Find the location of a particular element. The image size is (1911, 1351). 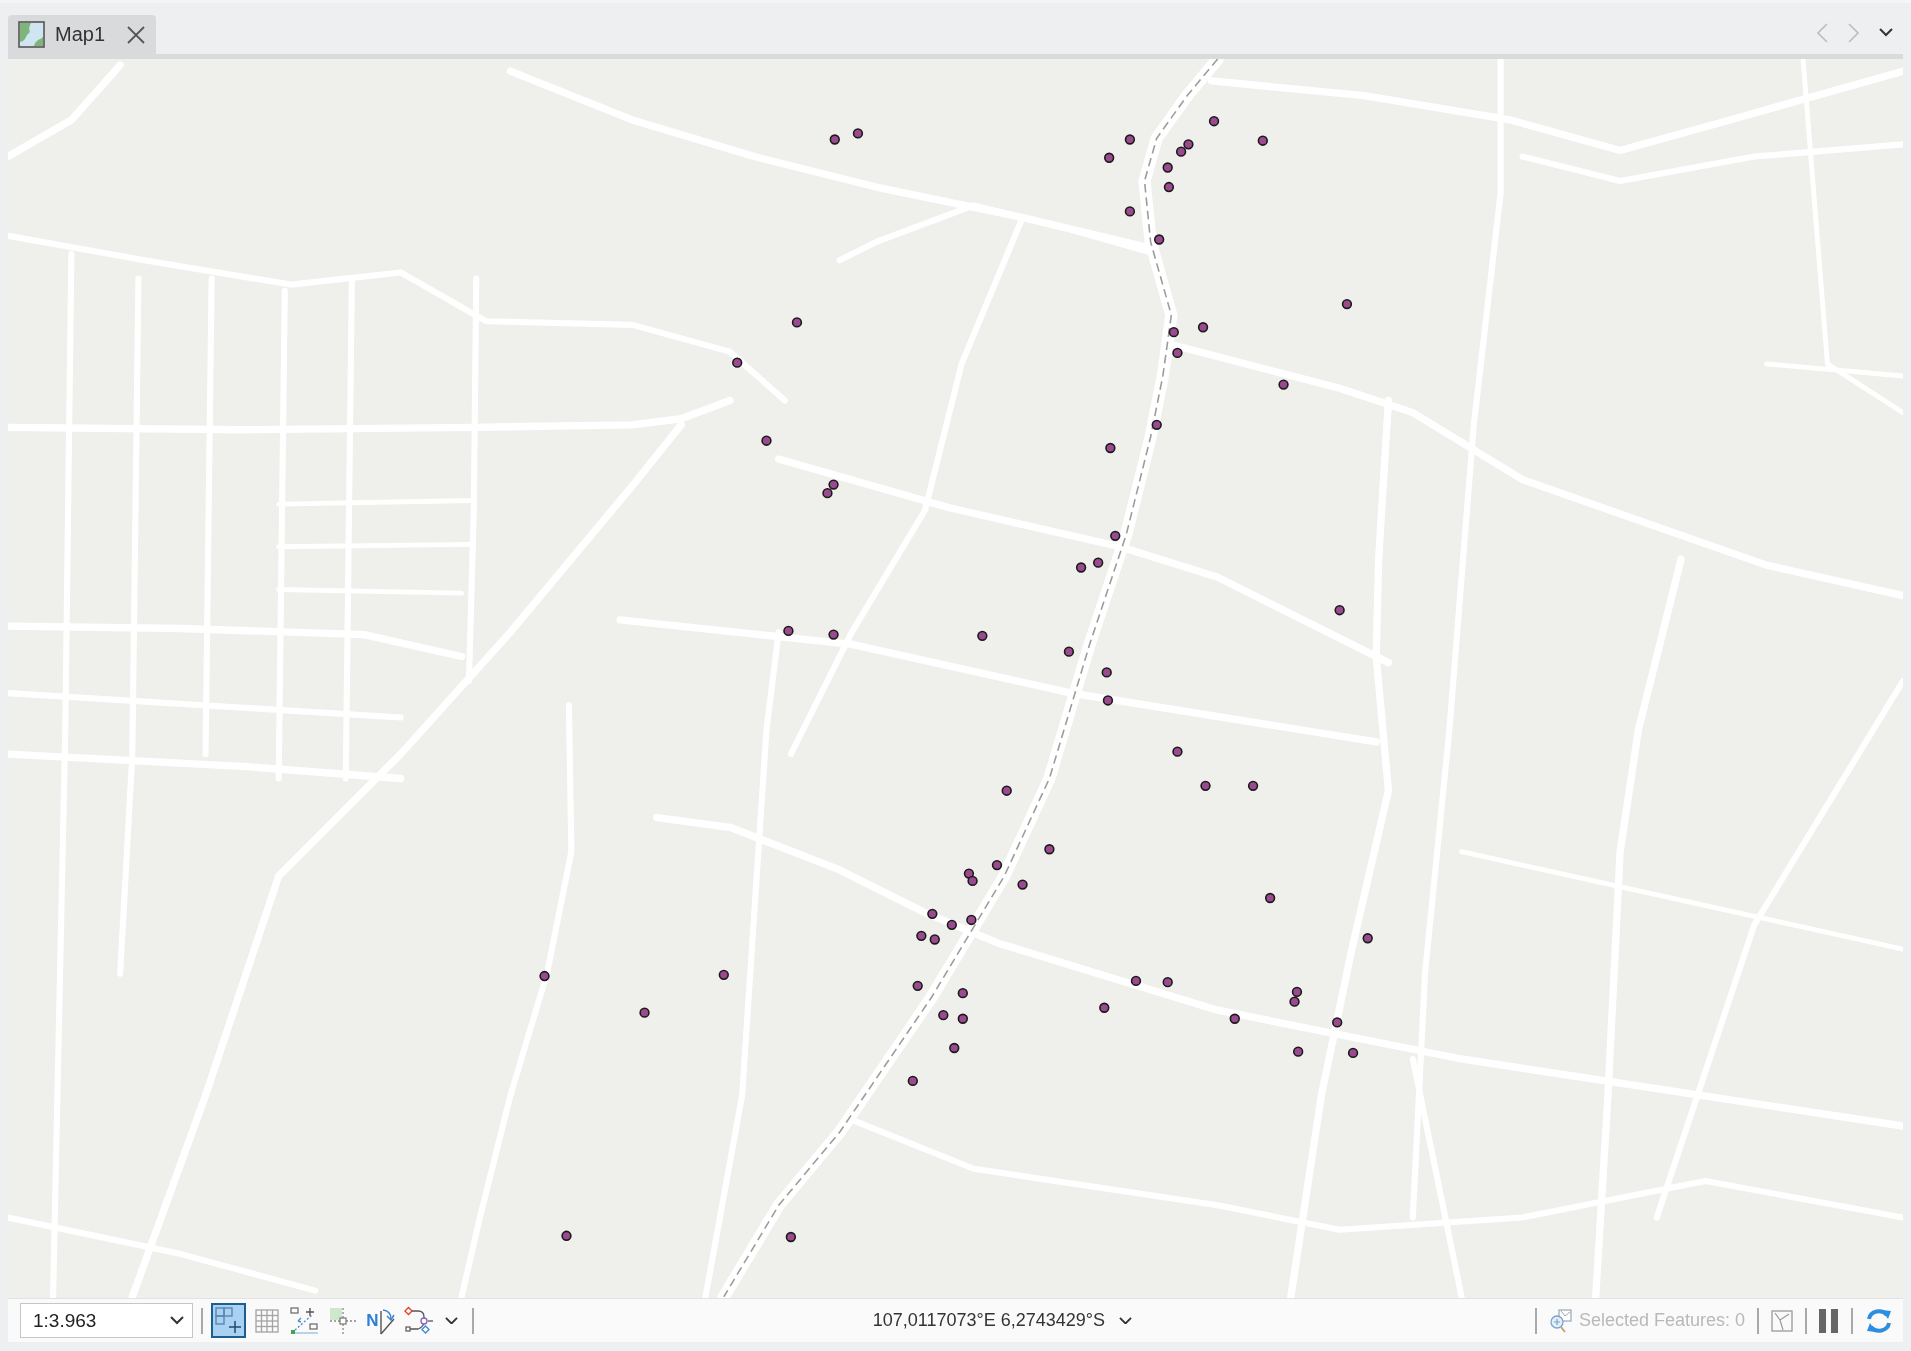

close-tab-button is located at coordinates (136, 34).